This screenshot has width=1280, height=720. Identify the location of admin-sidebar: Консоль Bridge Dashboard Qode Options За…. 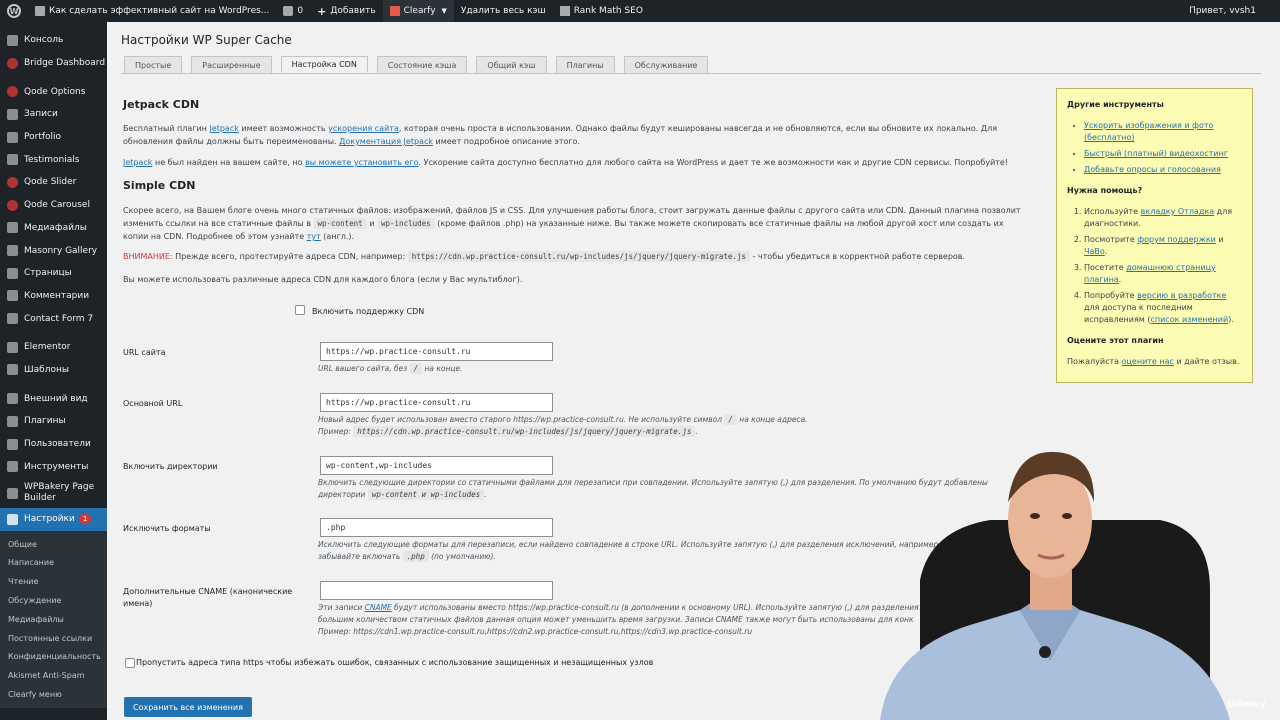
(53, 371).